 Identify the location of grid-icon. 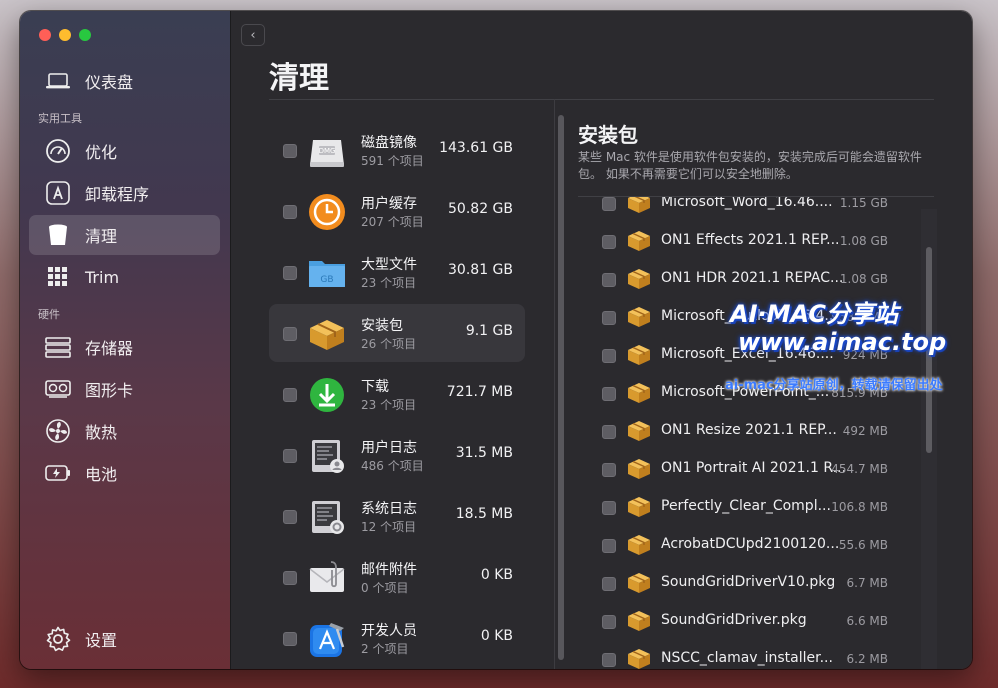
(58, 277).